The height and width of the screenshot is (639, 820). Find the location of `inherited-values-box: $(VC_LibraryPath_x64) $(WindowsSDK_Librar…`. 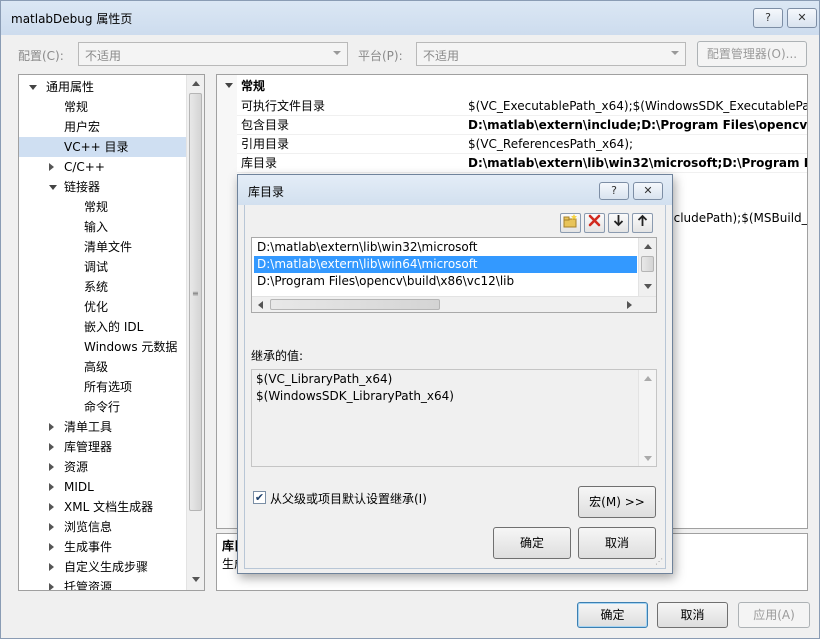

inherited-values-box: $(VC_LibraryPath_x64) $(WindowsSDK_Librar… is located at coordinates (454, 418).